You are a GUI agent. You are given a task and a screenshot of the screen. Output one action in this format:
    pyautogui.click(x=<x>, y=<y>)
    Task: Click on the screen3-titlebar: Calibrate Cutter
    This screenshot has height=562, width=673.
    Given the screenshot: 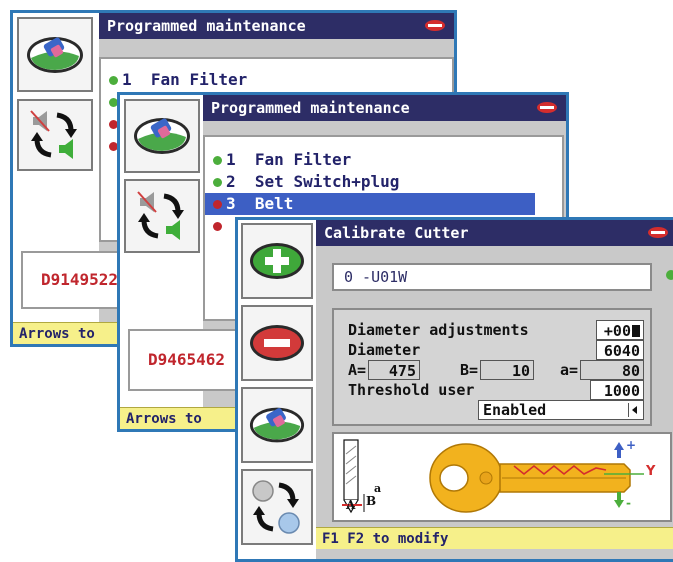 What is the action you would take?
    pyautogui.click(x=494, y=233)
    